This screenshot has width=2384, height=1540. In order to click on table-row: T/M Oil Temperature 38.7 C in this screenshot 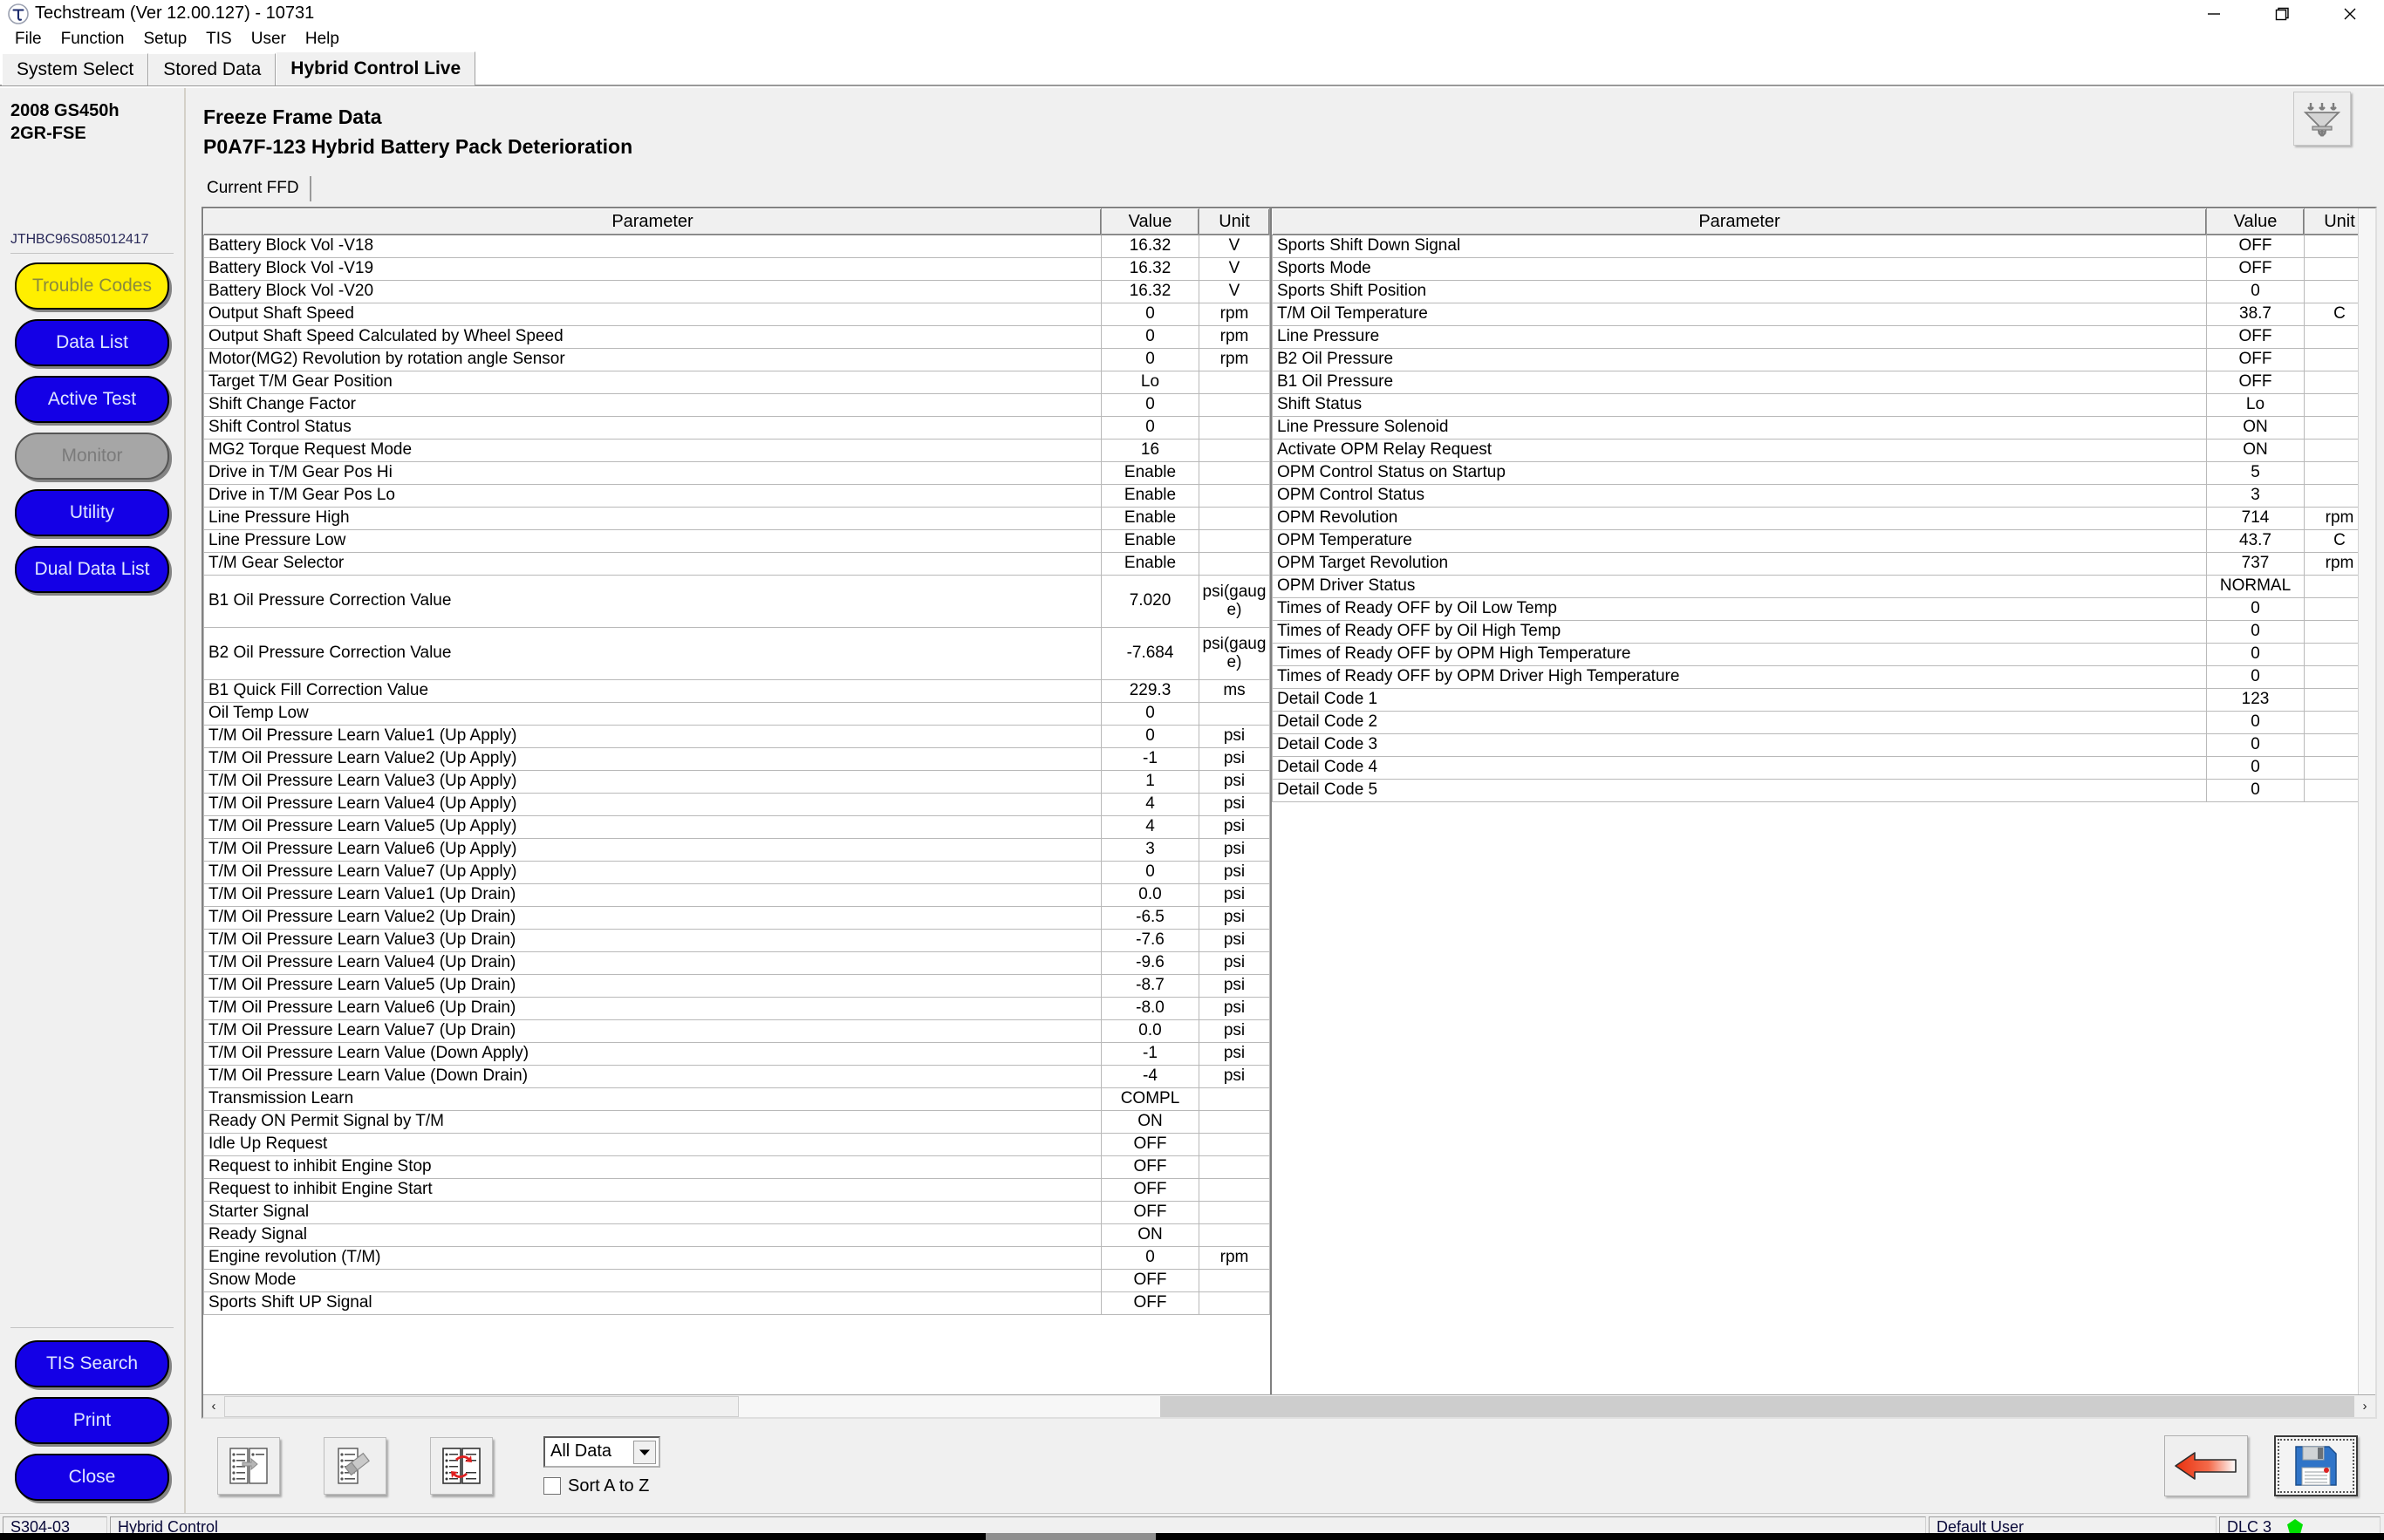, I will do `click(1823, 314)`.